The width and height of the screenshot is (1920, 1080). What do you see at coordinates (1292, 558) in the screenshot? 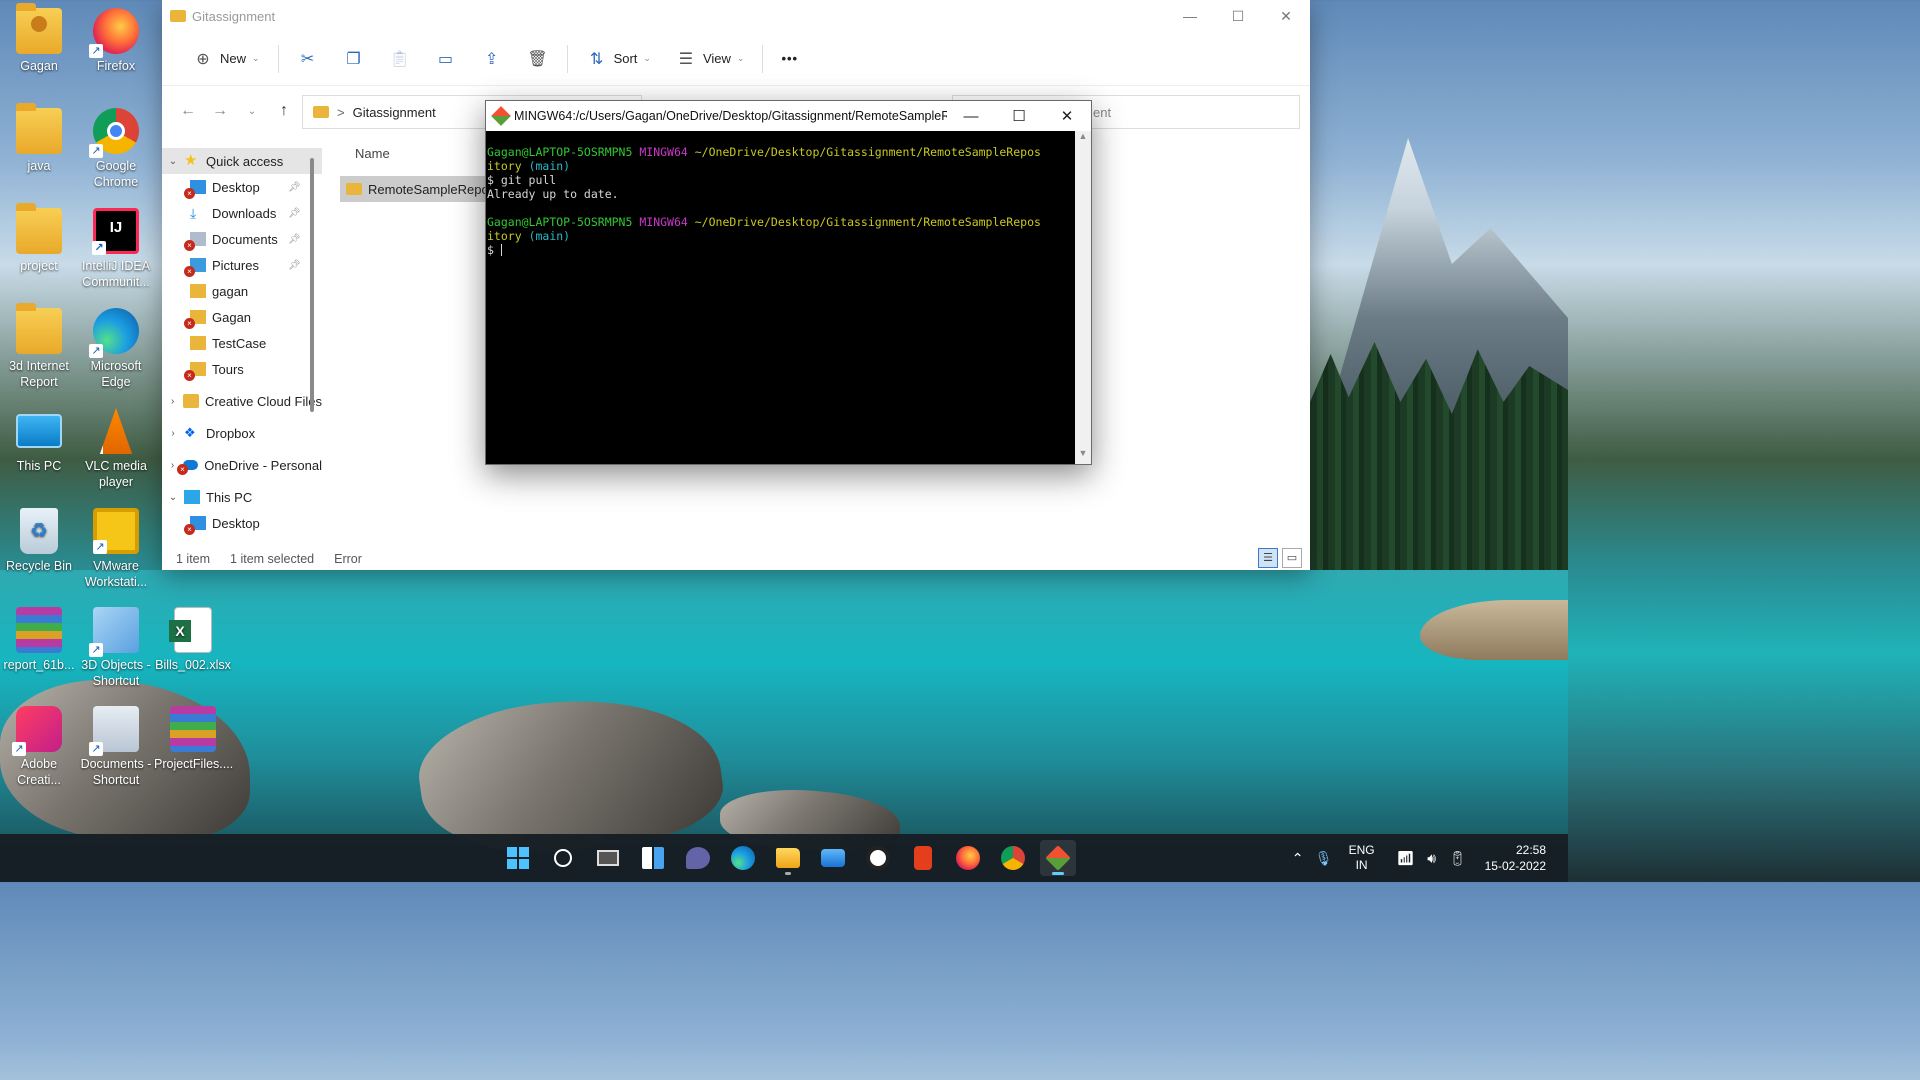
I see `large-icons-view-button: ▭` at bounding box center [1292, 558].